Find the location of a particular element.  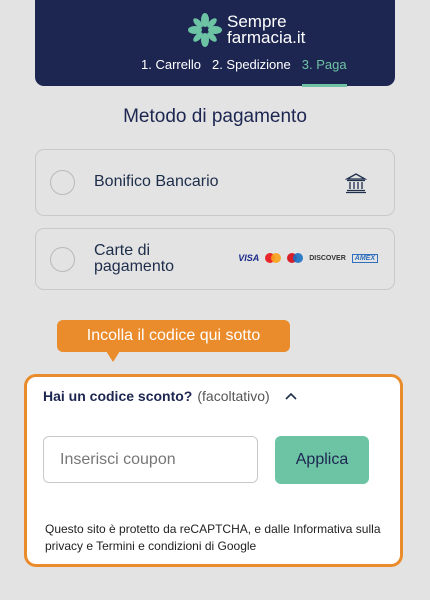

discover-icon: DISCOVER is located at coordinates (327, 258).